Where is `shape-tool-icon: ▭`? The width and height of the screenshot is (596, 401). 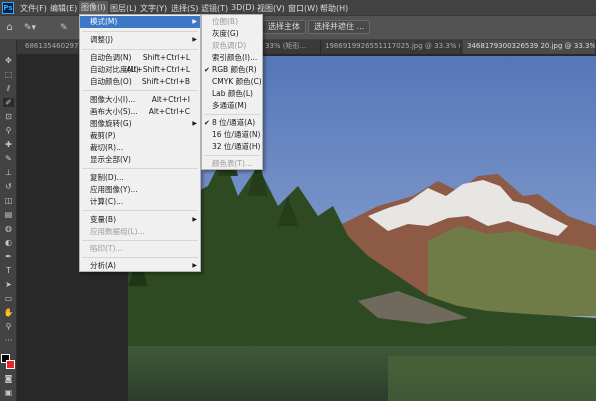
shape-tool-icon: ▭ is located at coordinates (8, 298).